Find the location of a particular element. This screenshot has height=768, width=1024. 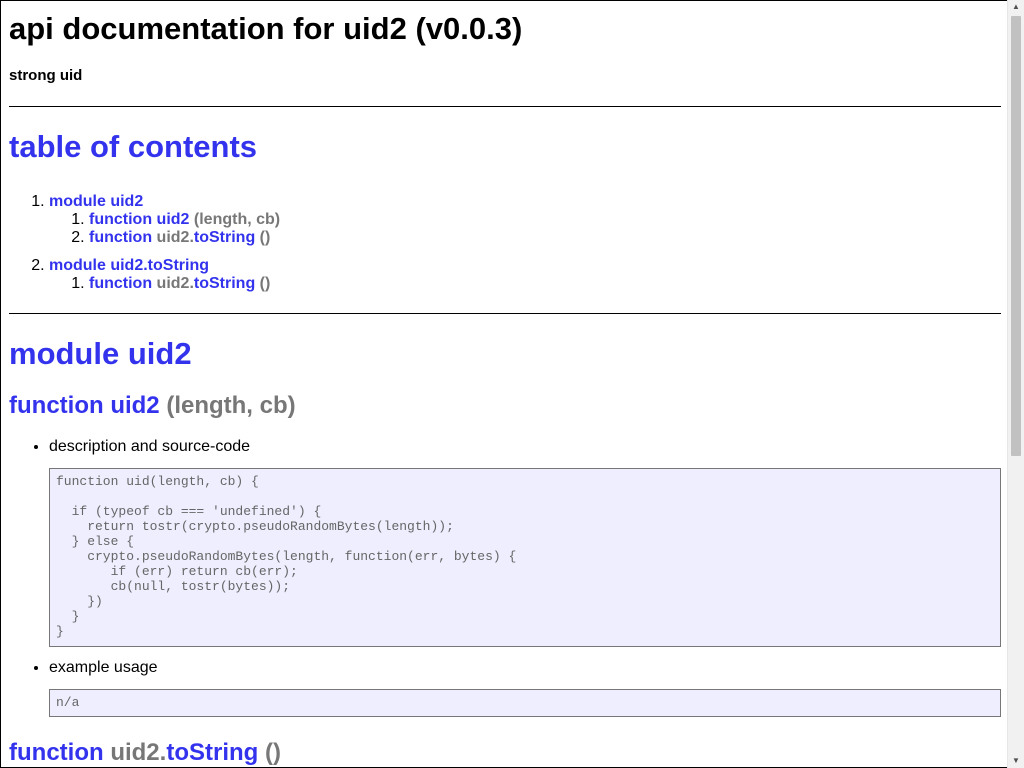

module-heading: module uid2 is located at coordinates (505, 354).